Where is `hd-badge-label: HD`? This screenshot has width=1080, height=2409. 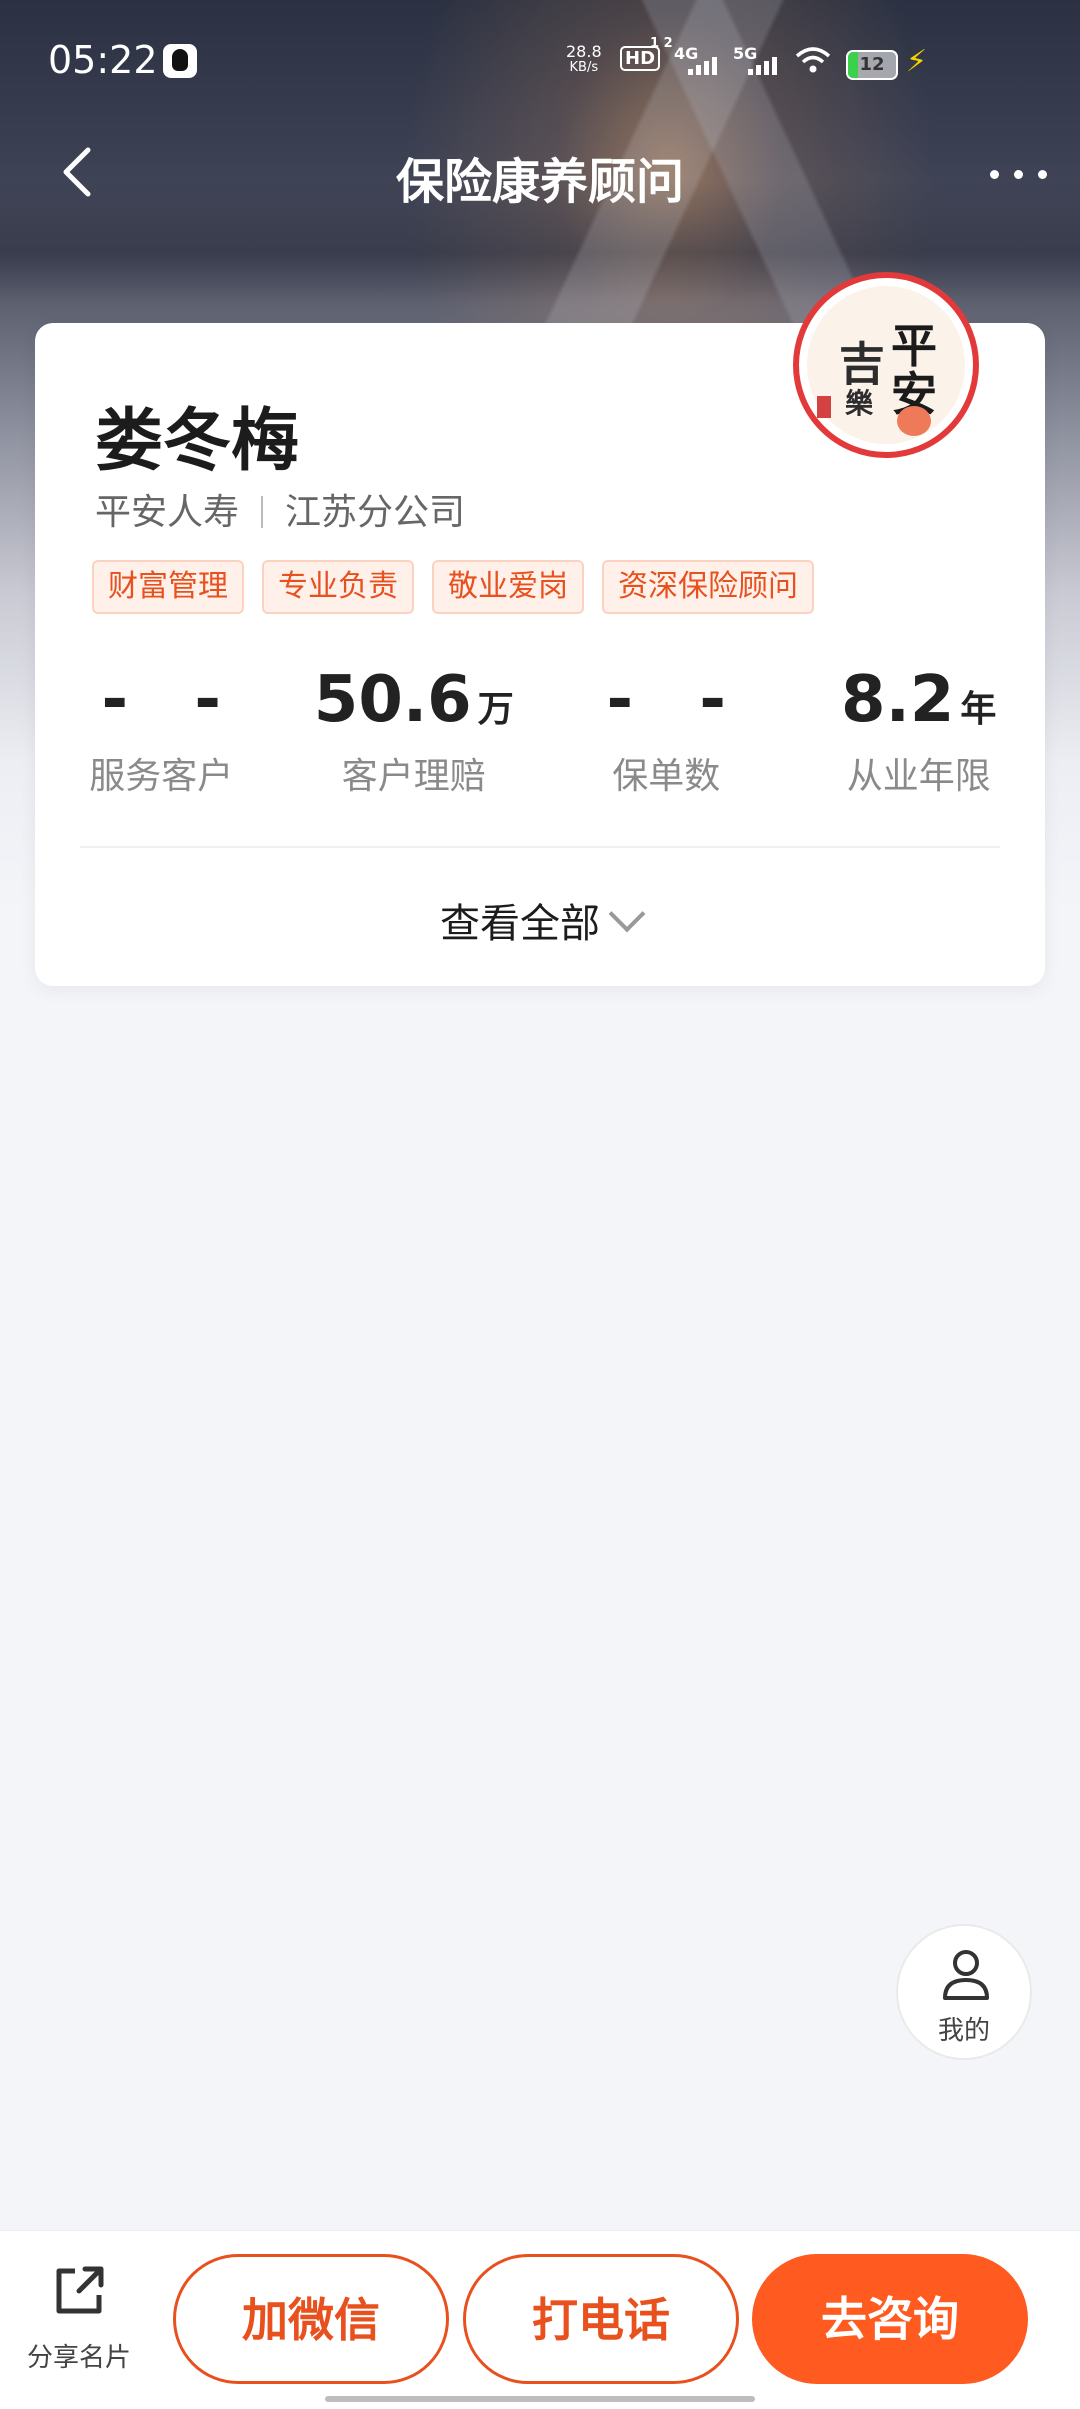
hd-badge-label: HD is located at coordinates (640, 58).